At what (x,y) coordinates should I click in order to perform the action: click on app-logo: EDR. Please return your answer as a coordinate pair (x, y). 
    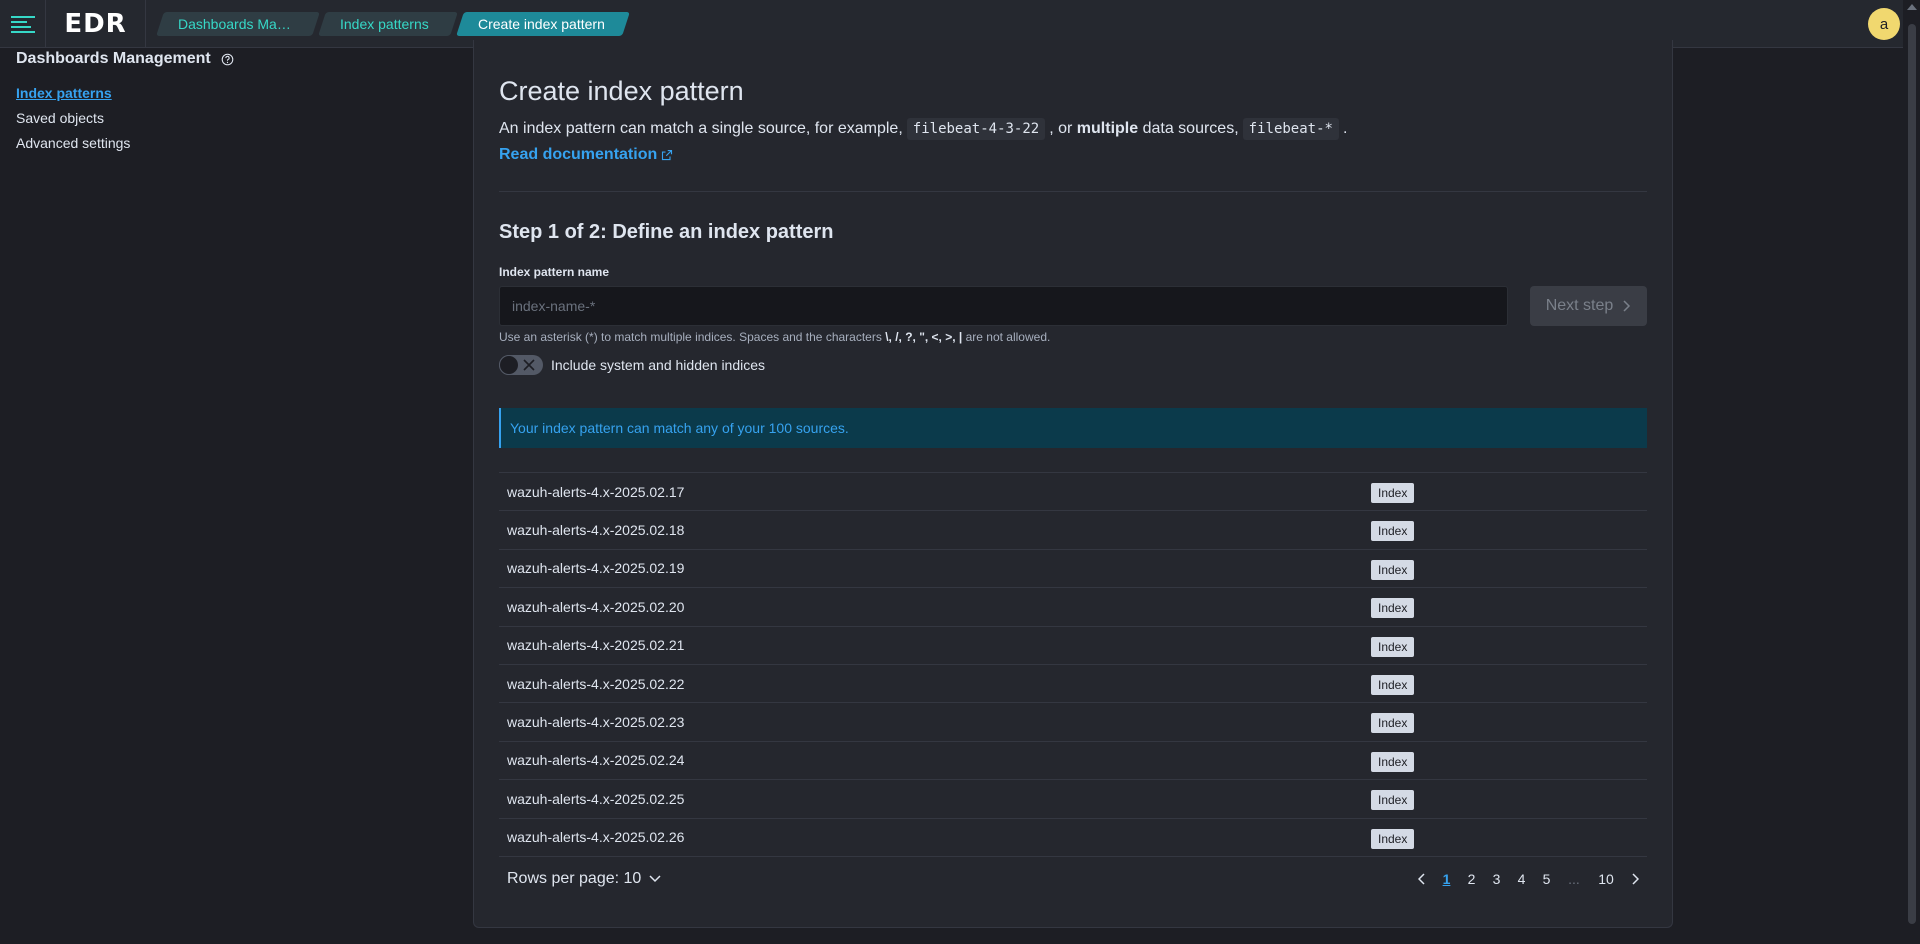
    Looking at the image, I should click on (96, 24).